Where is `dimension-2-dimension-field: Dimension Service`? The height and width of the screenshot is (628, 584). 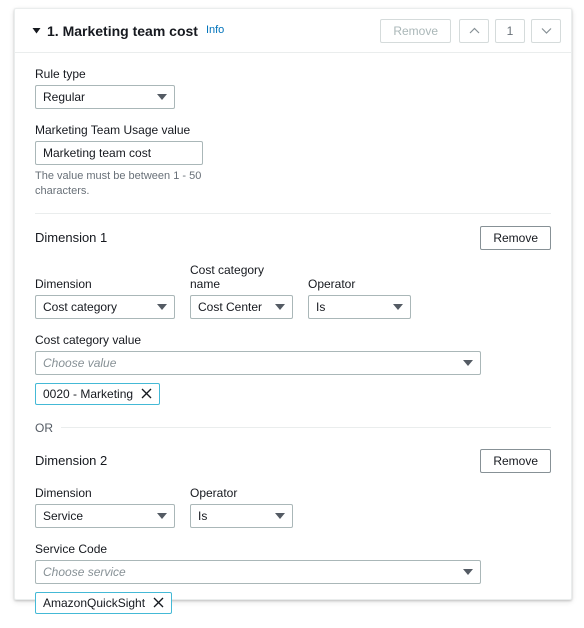 dimension-2-dimension-field: Dimension Service is located at coordinates (105, 507).